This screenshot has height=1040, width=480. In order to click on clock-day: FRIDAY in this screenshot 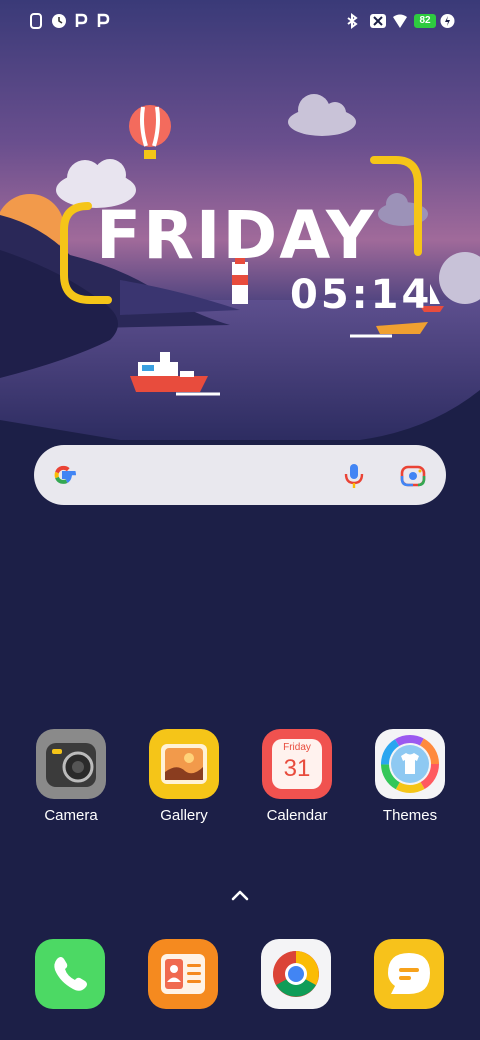, I will do `click(236, 235)`.